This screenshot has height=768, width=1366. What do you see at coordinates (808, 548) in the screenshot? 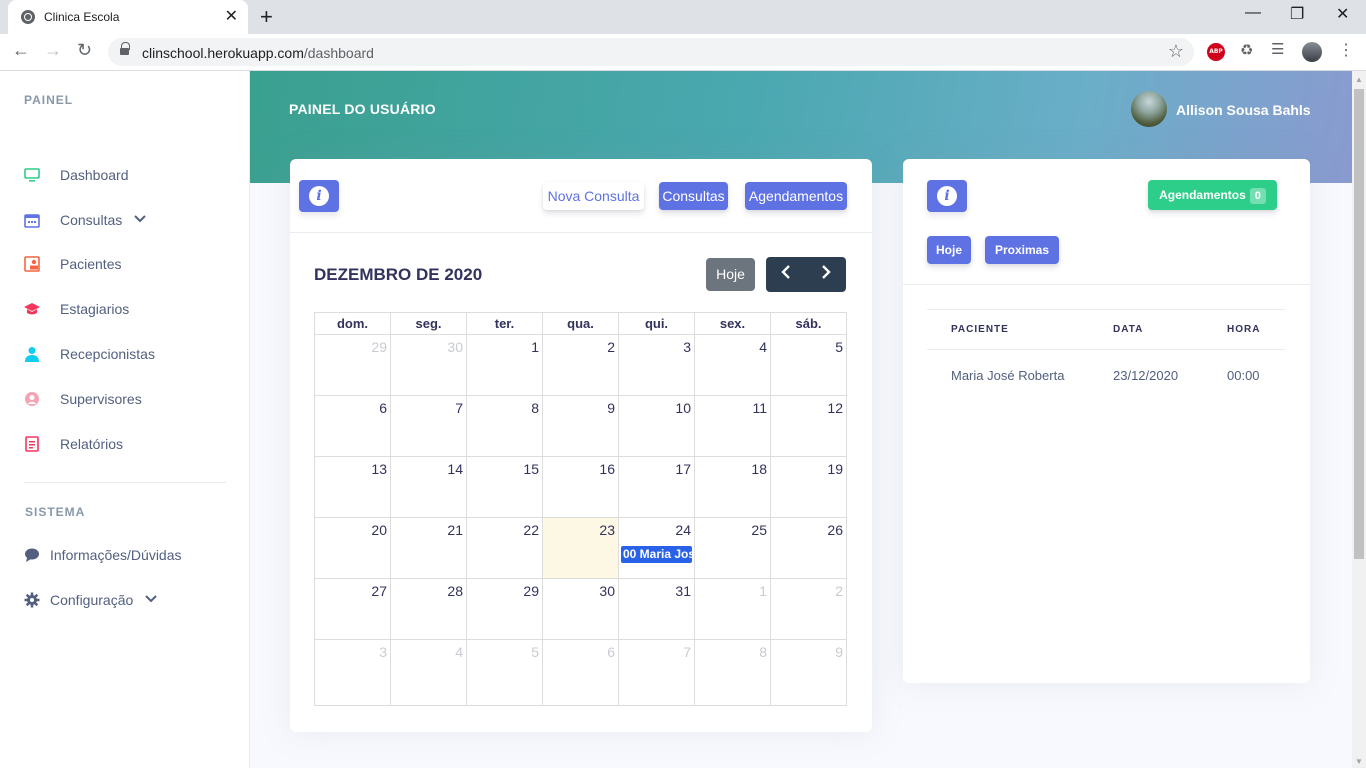
I see `calendar-day: 26` at bounding box center [808, 548].